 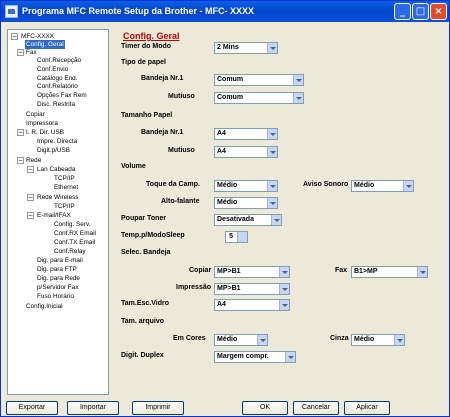 What do you see at coordinates (180, 201) in the screenshot?
I see `alto-falante-label: Alto-falante` at bounding box center [180, 201].